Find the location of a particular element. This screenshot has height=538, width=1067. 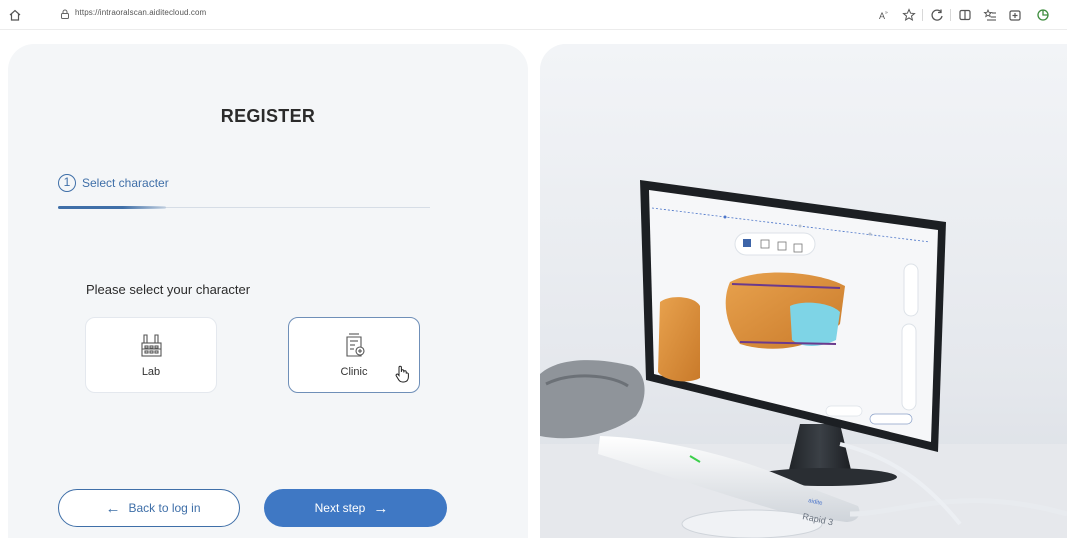

option-label: Lab is located at coordinates (151, 372).